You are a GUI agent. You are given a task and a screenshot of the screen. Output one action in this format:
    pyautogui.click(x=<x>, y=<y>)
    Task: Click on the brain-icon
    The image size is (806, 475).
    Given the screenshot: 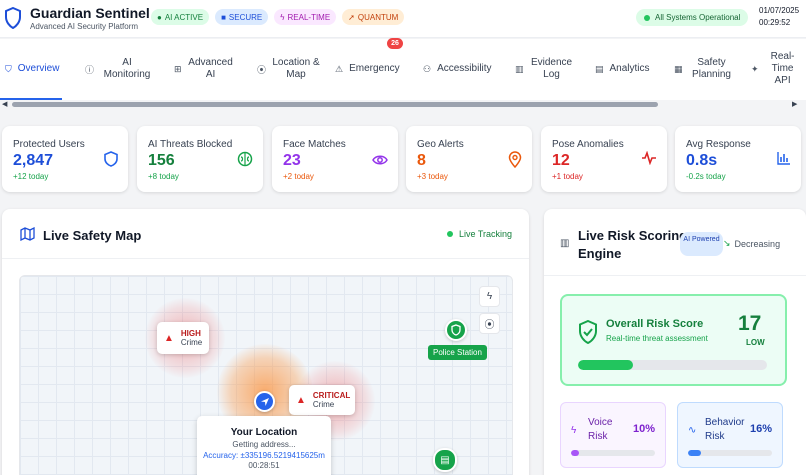 What is the action you would take?
    pyautogui.click(x=245, y=159)
    